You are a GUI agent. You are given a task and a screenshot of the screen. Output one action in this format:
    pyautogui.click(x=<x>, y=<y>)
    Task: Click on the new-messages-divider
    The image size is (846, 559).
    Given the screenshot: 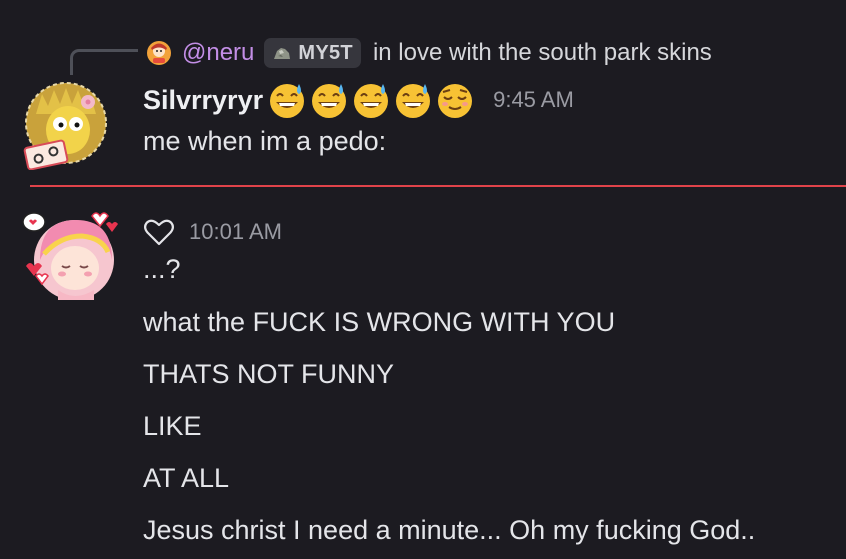 What is the action you would take?
    pyautogui.click(x=438, y=186)
    